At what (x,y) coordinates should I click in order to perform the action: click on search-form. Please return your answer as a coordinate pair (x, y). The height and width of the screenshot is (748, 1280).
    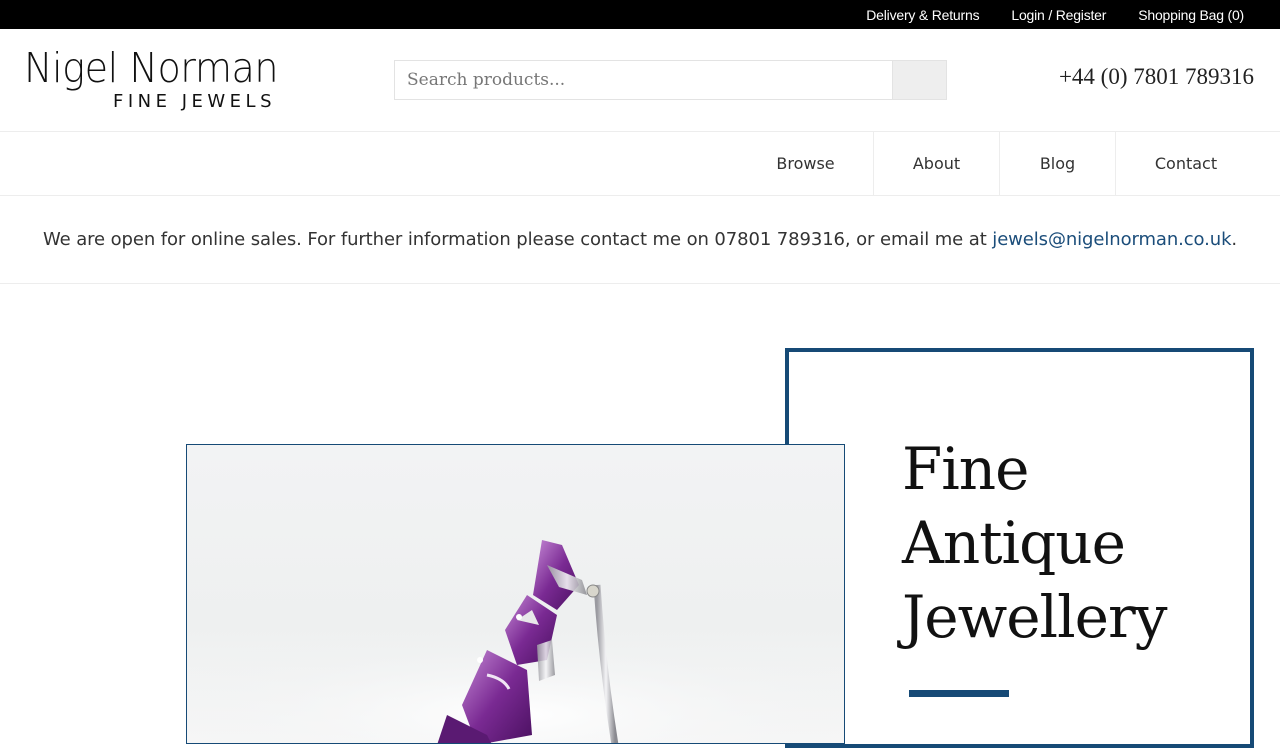
    Looking at the image, I should click on (670, 80).